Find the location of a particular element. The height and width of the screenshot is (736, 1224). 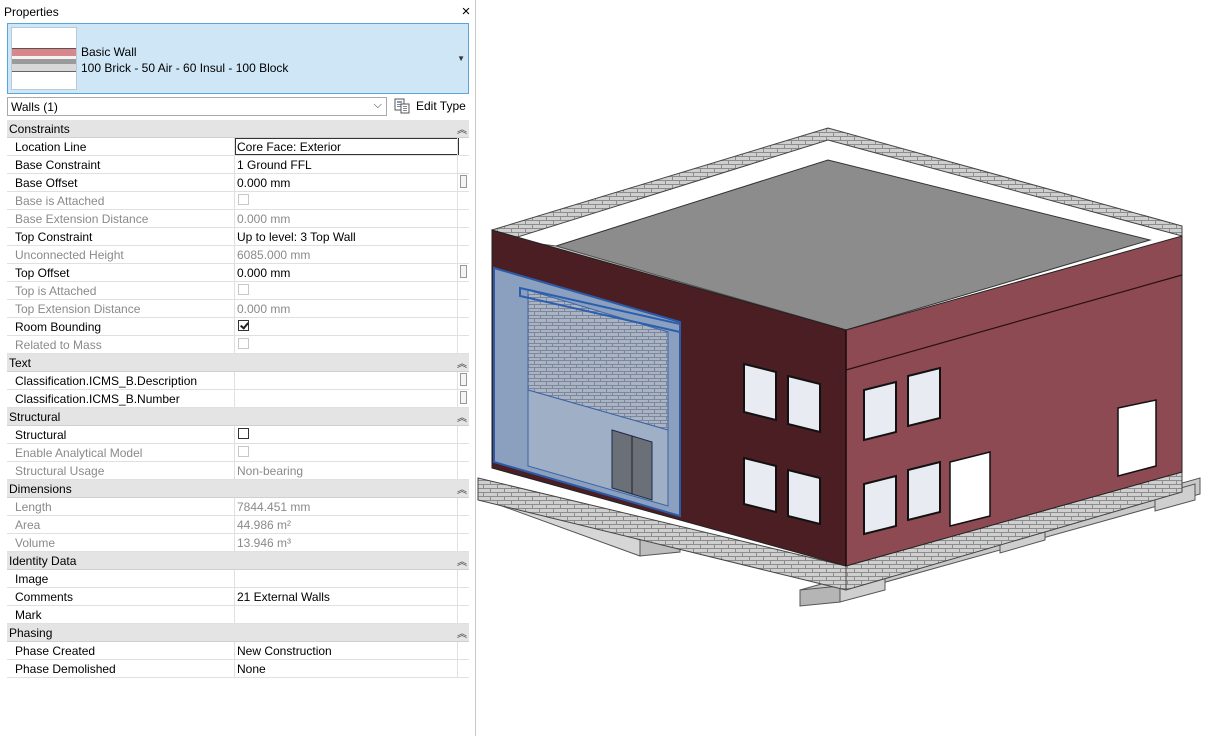

prop-top-extension: Top Extension Distance 0.000 mm is located at coordinates (238, 309).